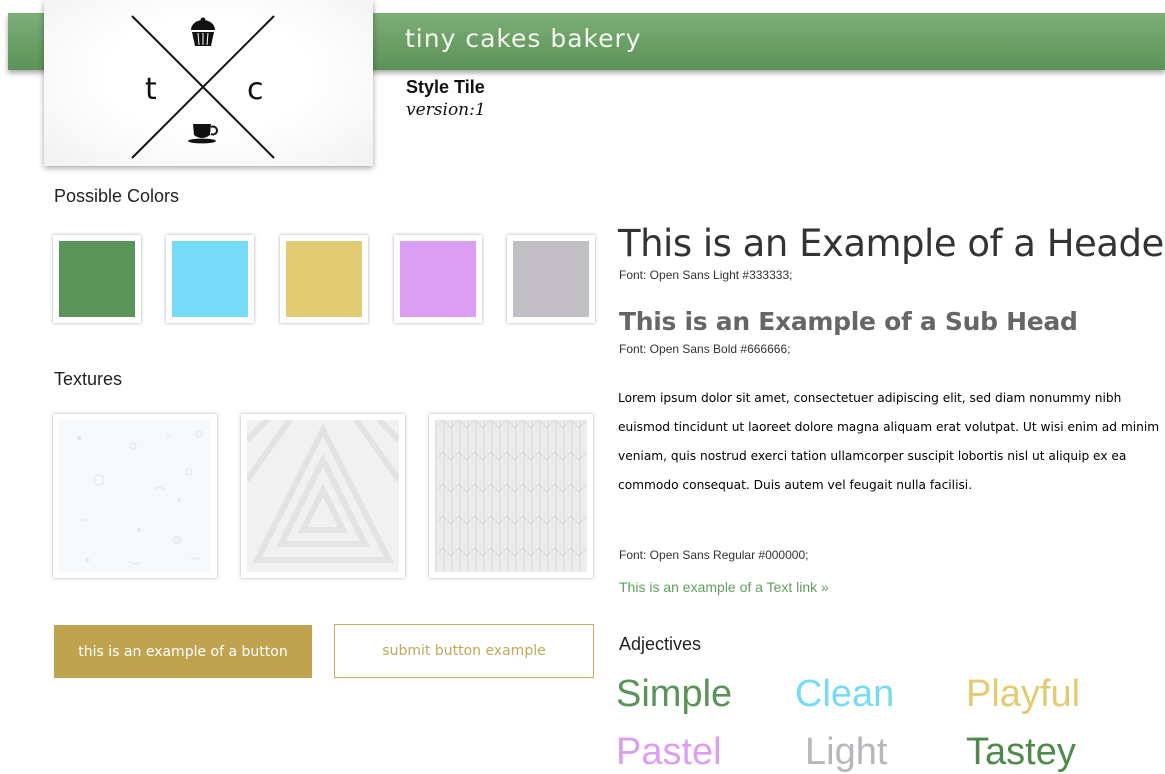 This screenshot has width=1165, height=774. I want to click on texture-knit, so click(511, 496).